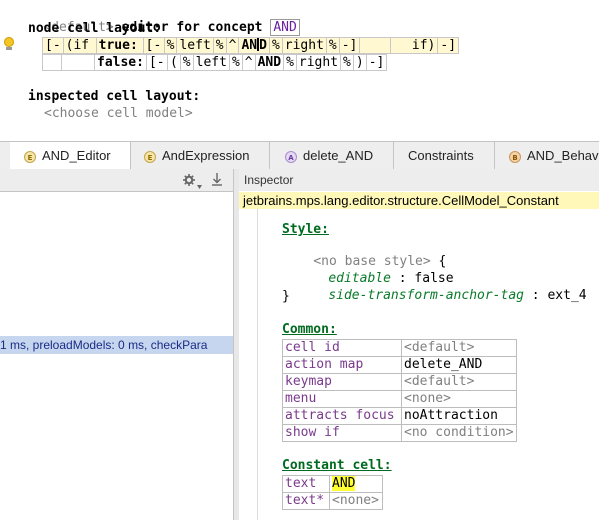  Describe the element at coordinates (342, 365) in the screenshot. I see `prop-key: action map` at that location.